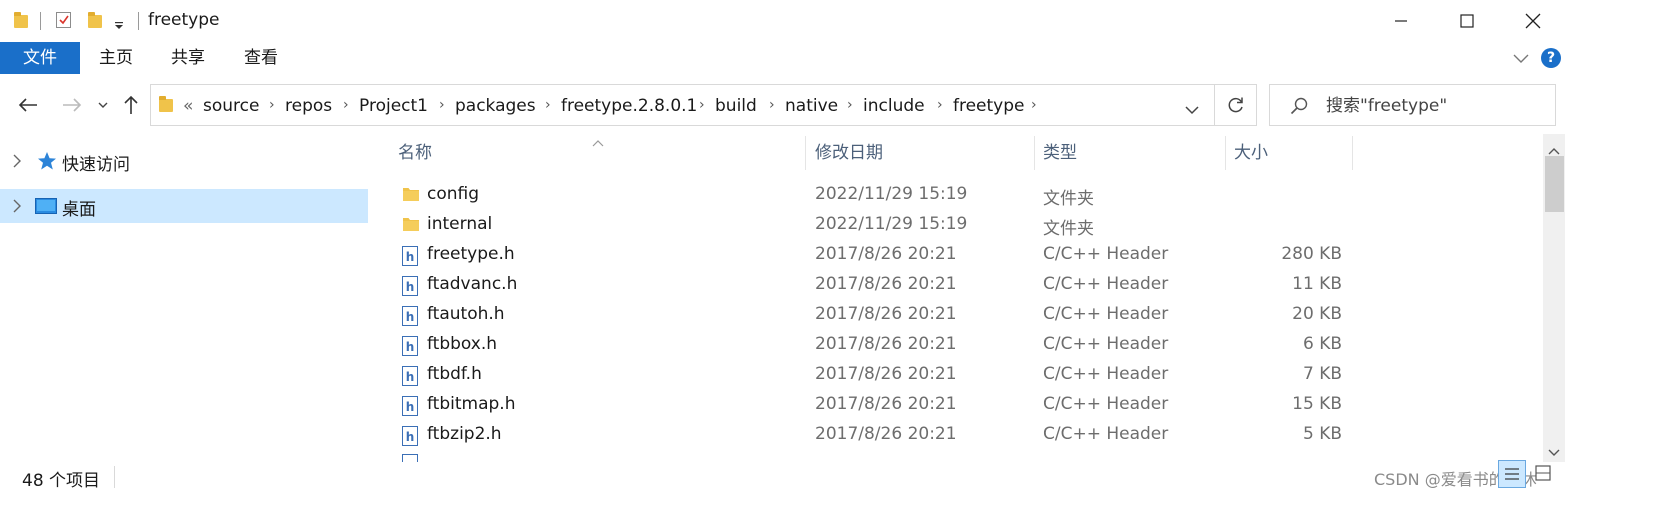  I want to click on customize-quick-access-icon, so click(119, 25).